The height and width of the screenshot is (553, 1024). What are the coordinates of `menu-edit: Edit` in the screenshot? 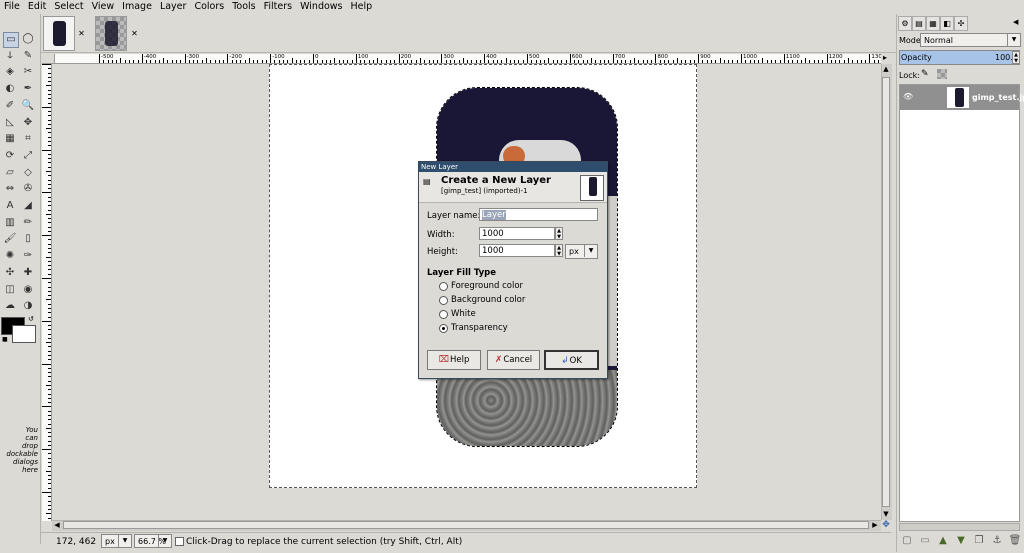 It's located at (37, 7).